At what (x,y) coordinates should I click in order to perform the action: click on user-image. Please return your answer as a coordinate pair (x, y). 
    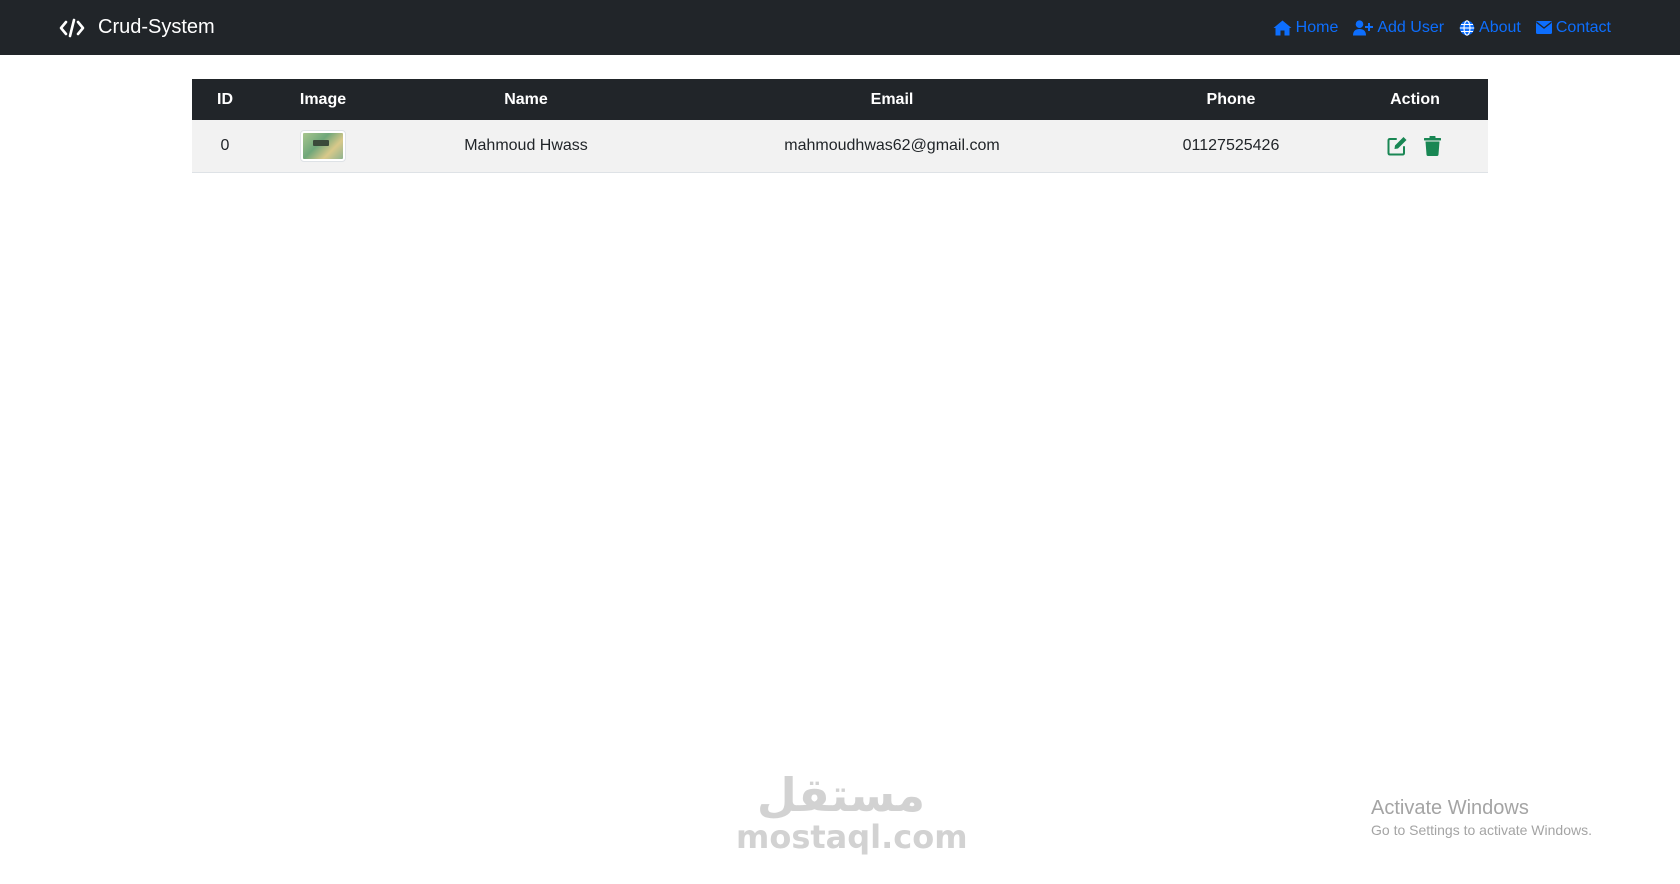
    Looking at the image, I should click on (323, 145).